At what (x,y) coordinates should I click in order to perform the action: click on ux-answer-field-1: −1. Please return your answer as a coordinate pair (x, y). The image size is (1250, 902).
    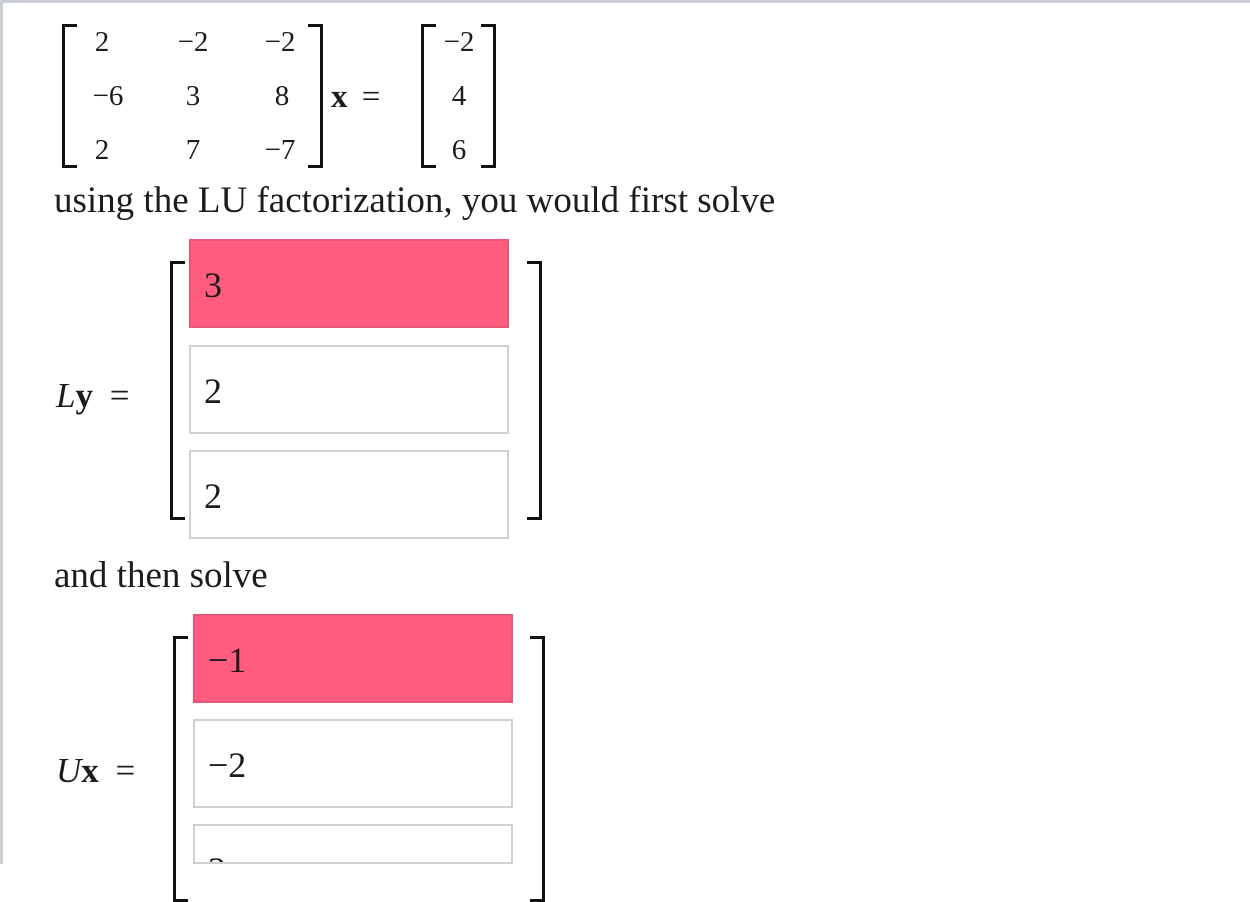
    Looking at the image, I should click on (353, 658).